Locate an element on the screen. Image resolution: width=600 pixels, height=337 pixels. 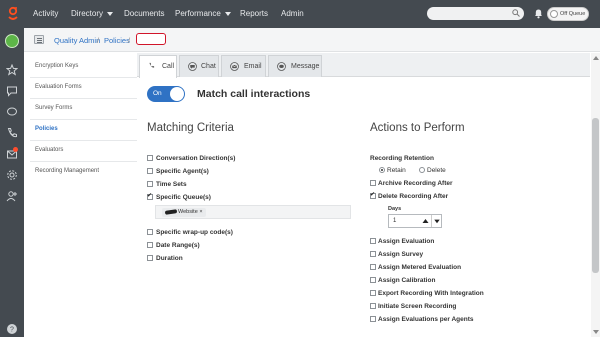
tab-chat: Chat is located at coordinates (199, 66).